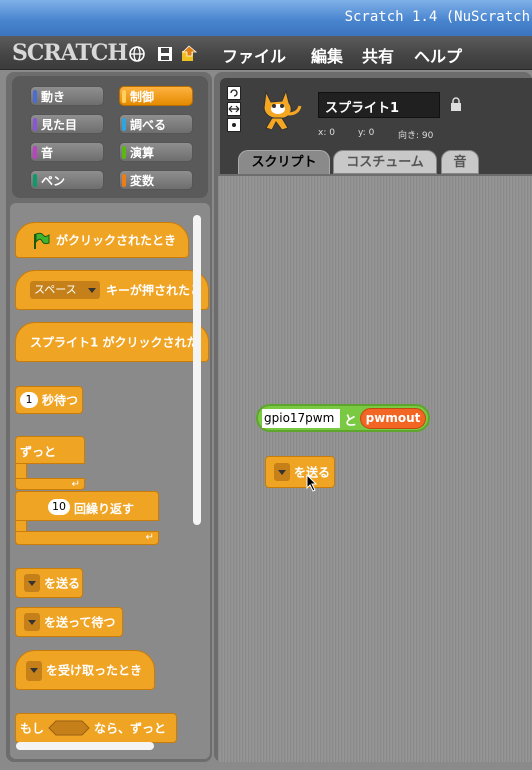 Image resolution: width=532 pixels, height=770 pixels. I want to click on forever-block: ずっと, so click(50, 450).